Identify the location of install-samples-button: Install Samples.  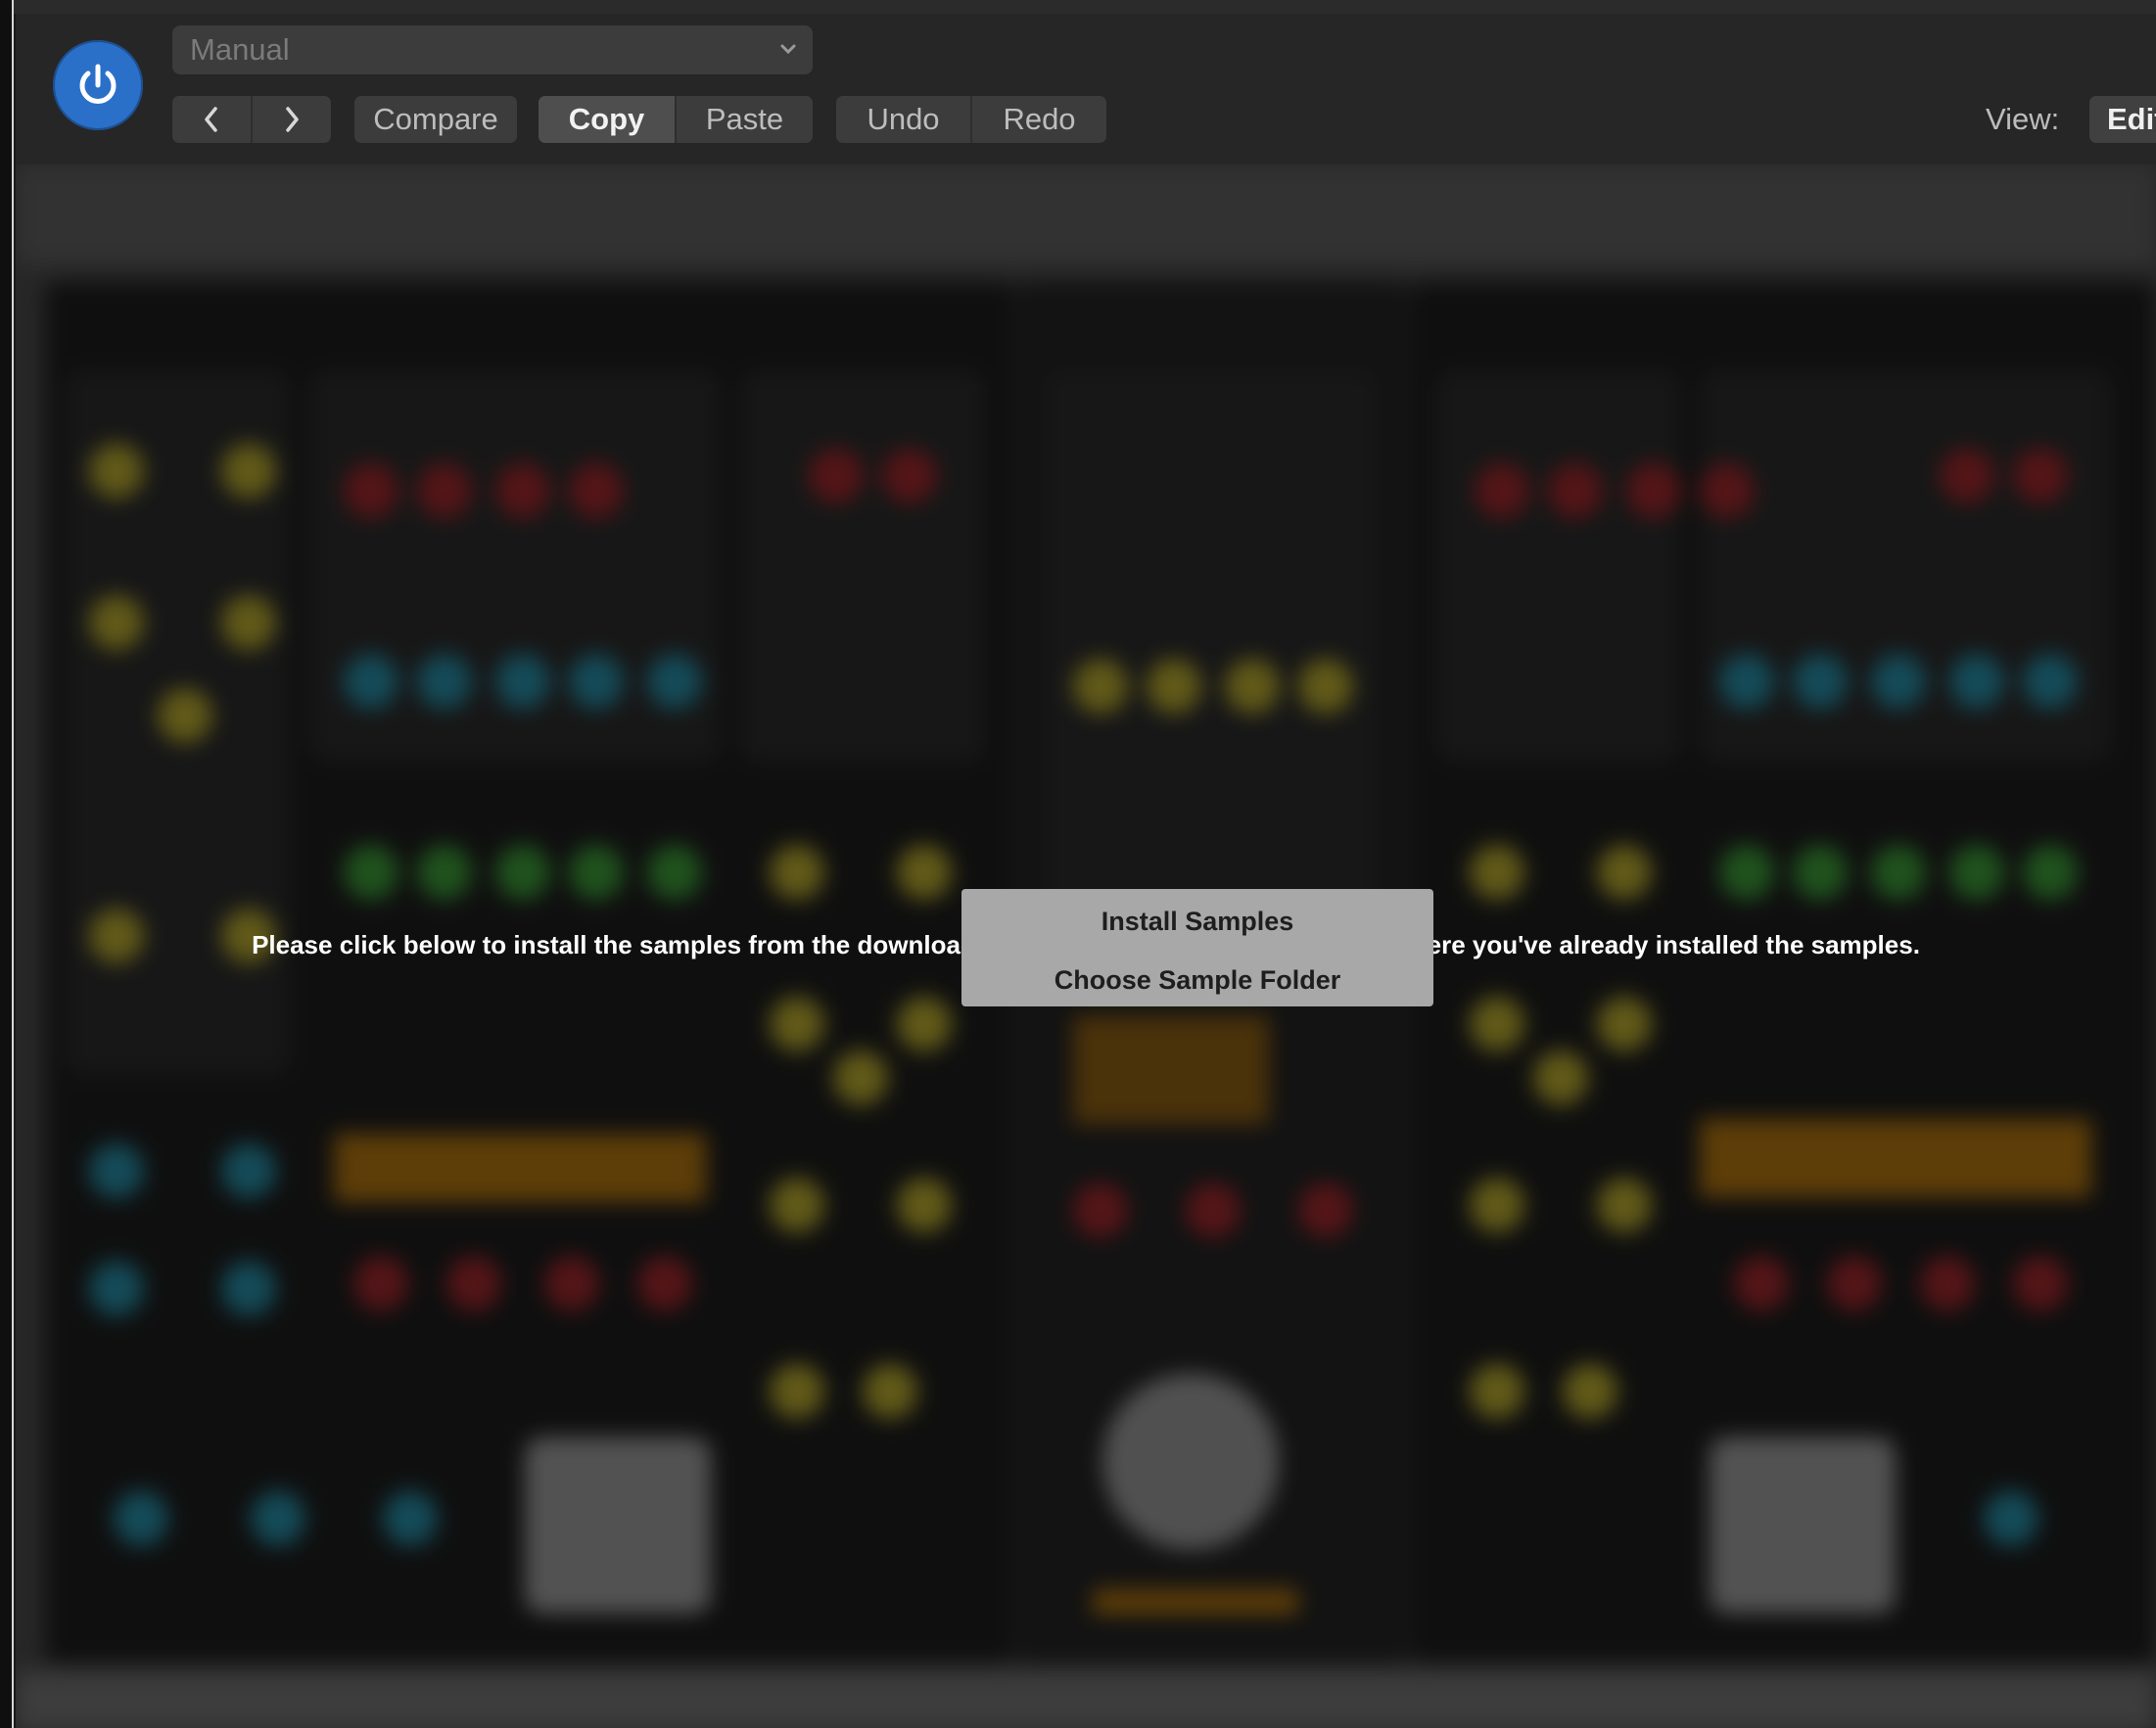
(1197, 922).